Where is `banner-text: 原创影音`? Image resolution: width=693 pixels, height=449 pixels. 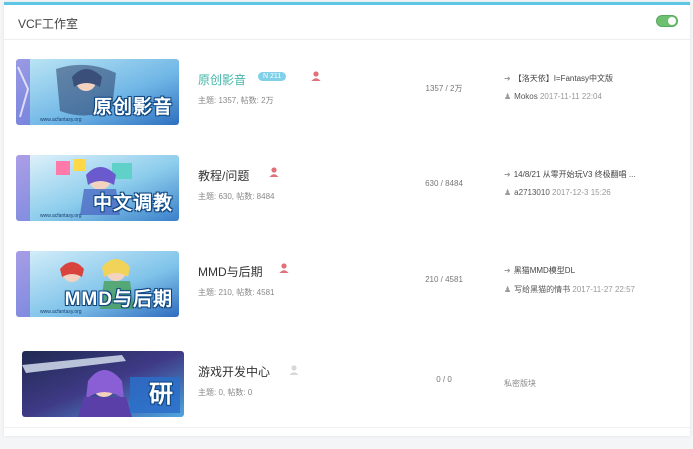
banner-text: 原创影音 is located at coordinates (132, 107).